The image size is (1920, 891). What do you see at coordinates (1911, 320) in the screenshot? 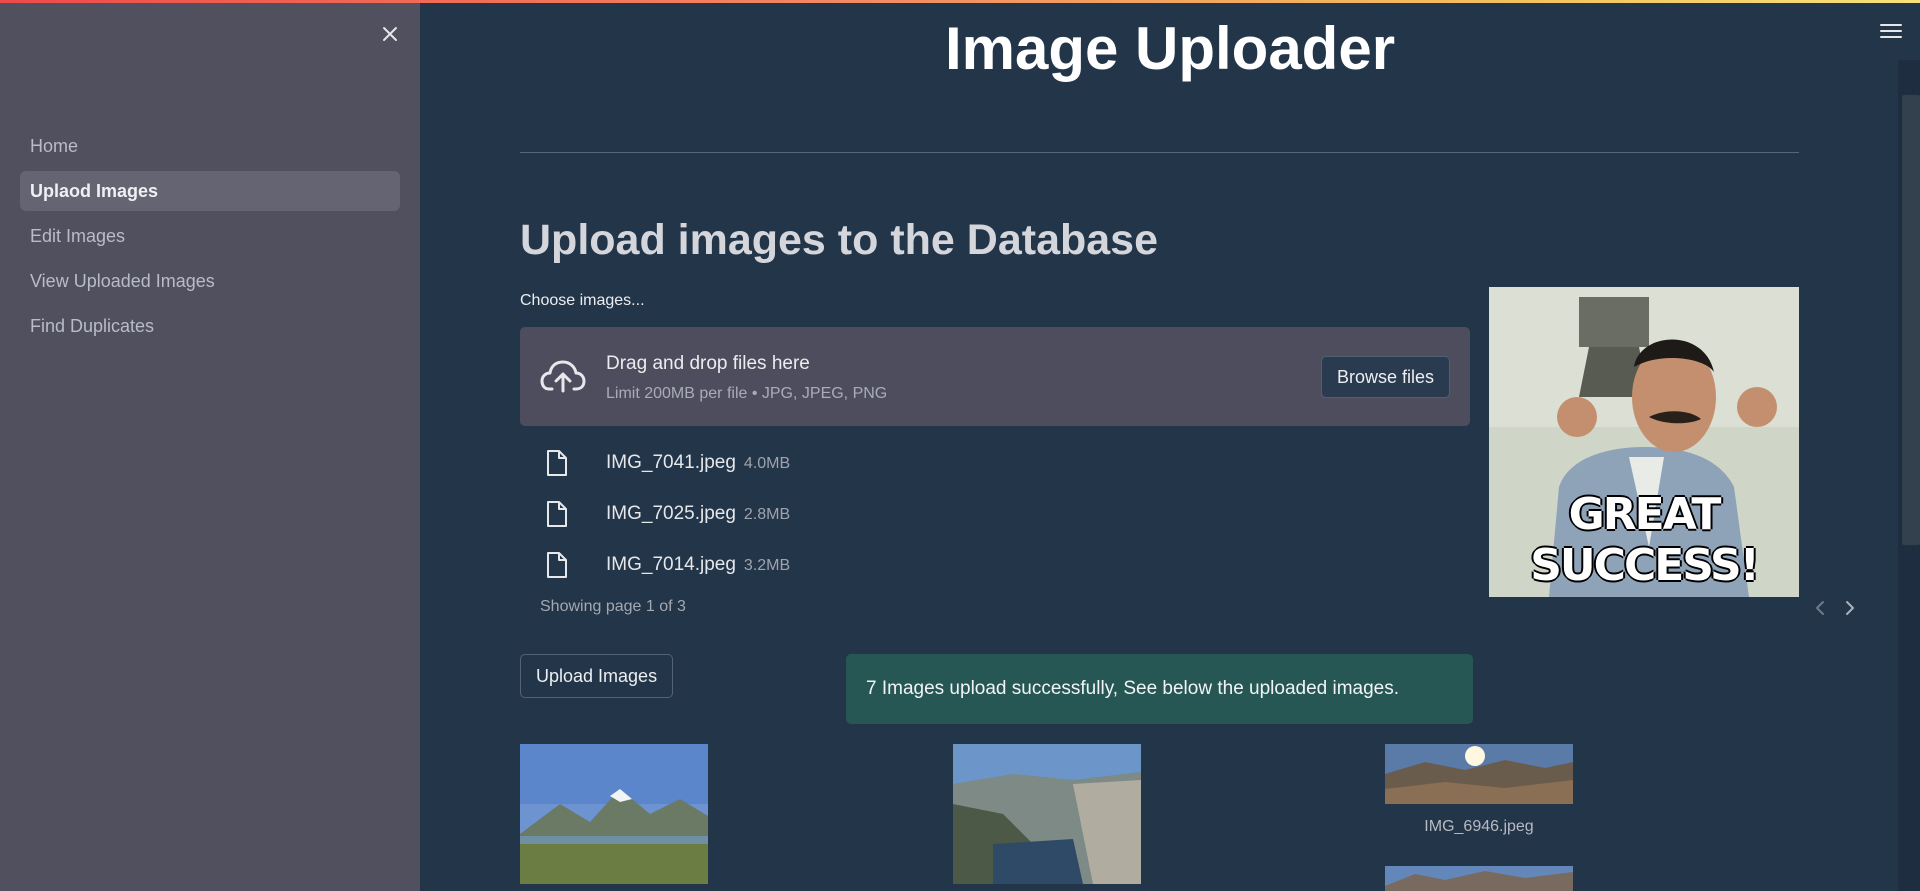
I see `scrollbar-thumb` at bounding box center [1911, 320].